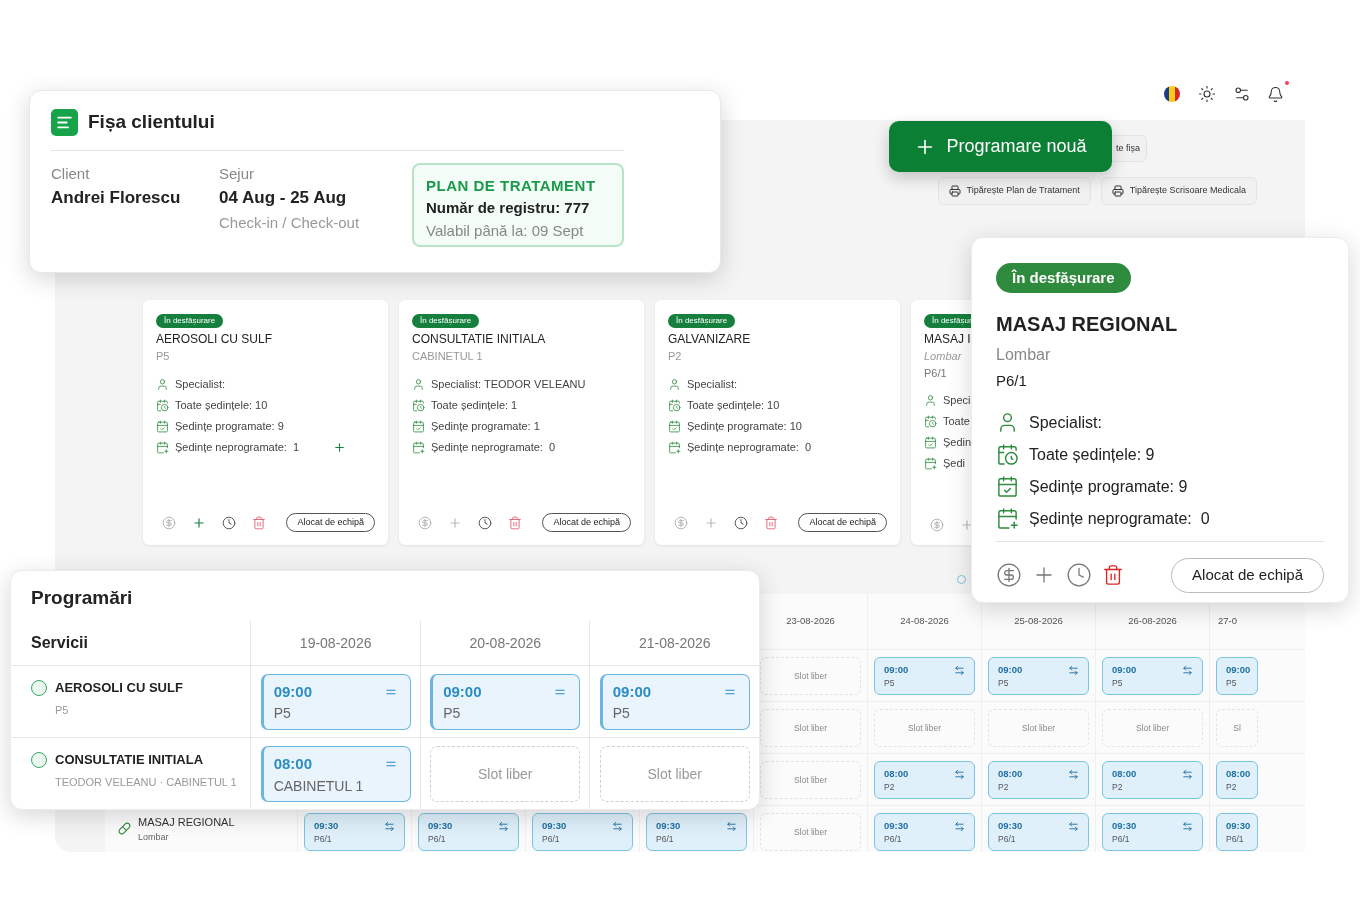  Describe the element at coordinates (890, 683) in the screenshot. I see `slot-room: P5` at that location.